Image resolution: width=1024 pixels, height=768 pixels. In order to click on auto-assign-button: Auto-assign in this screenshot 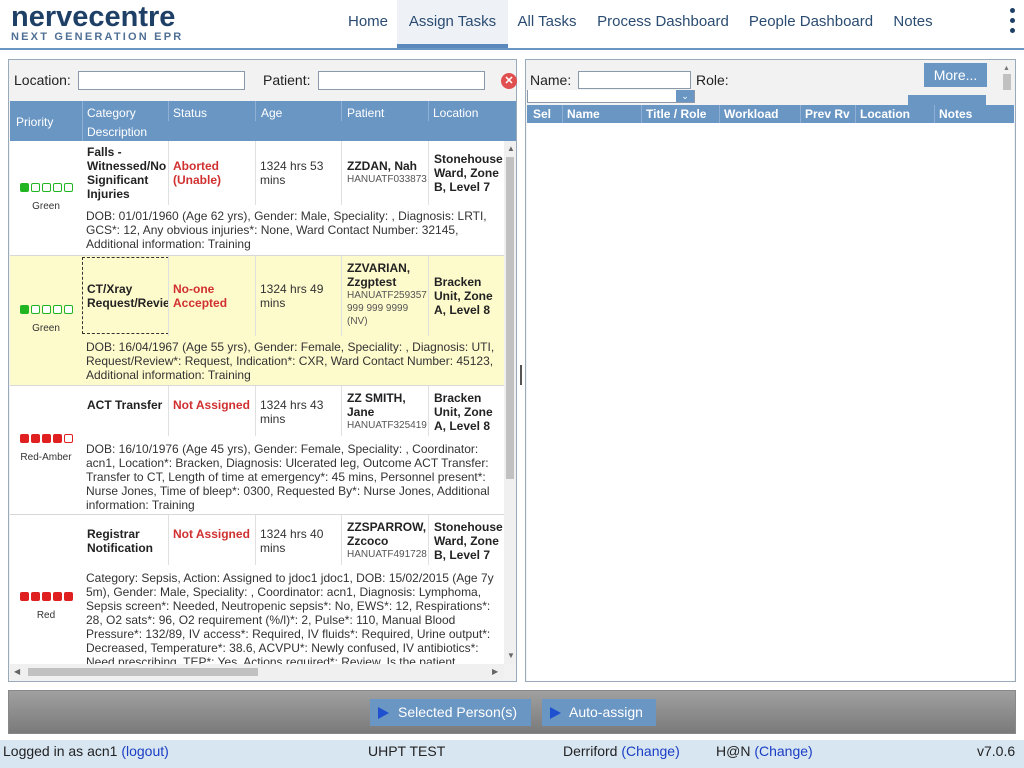, I will do `click(599, 712)`.